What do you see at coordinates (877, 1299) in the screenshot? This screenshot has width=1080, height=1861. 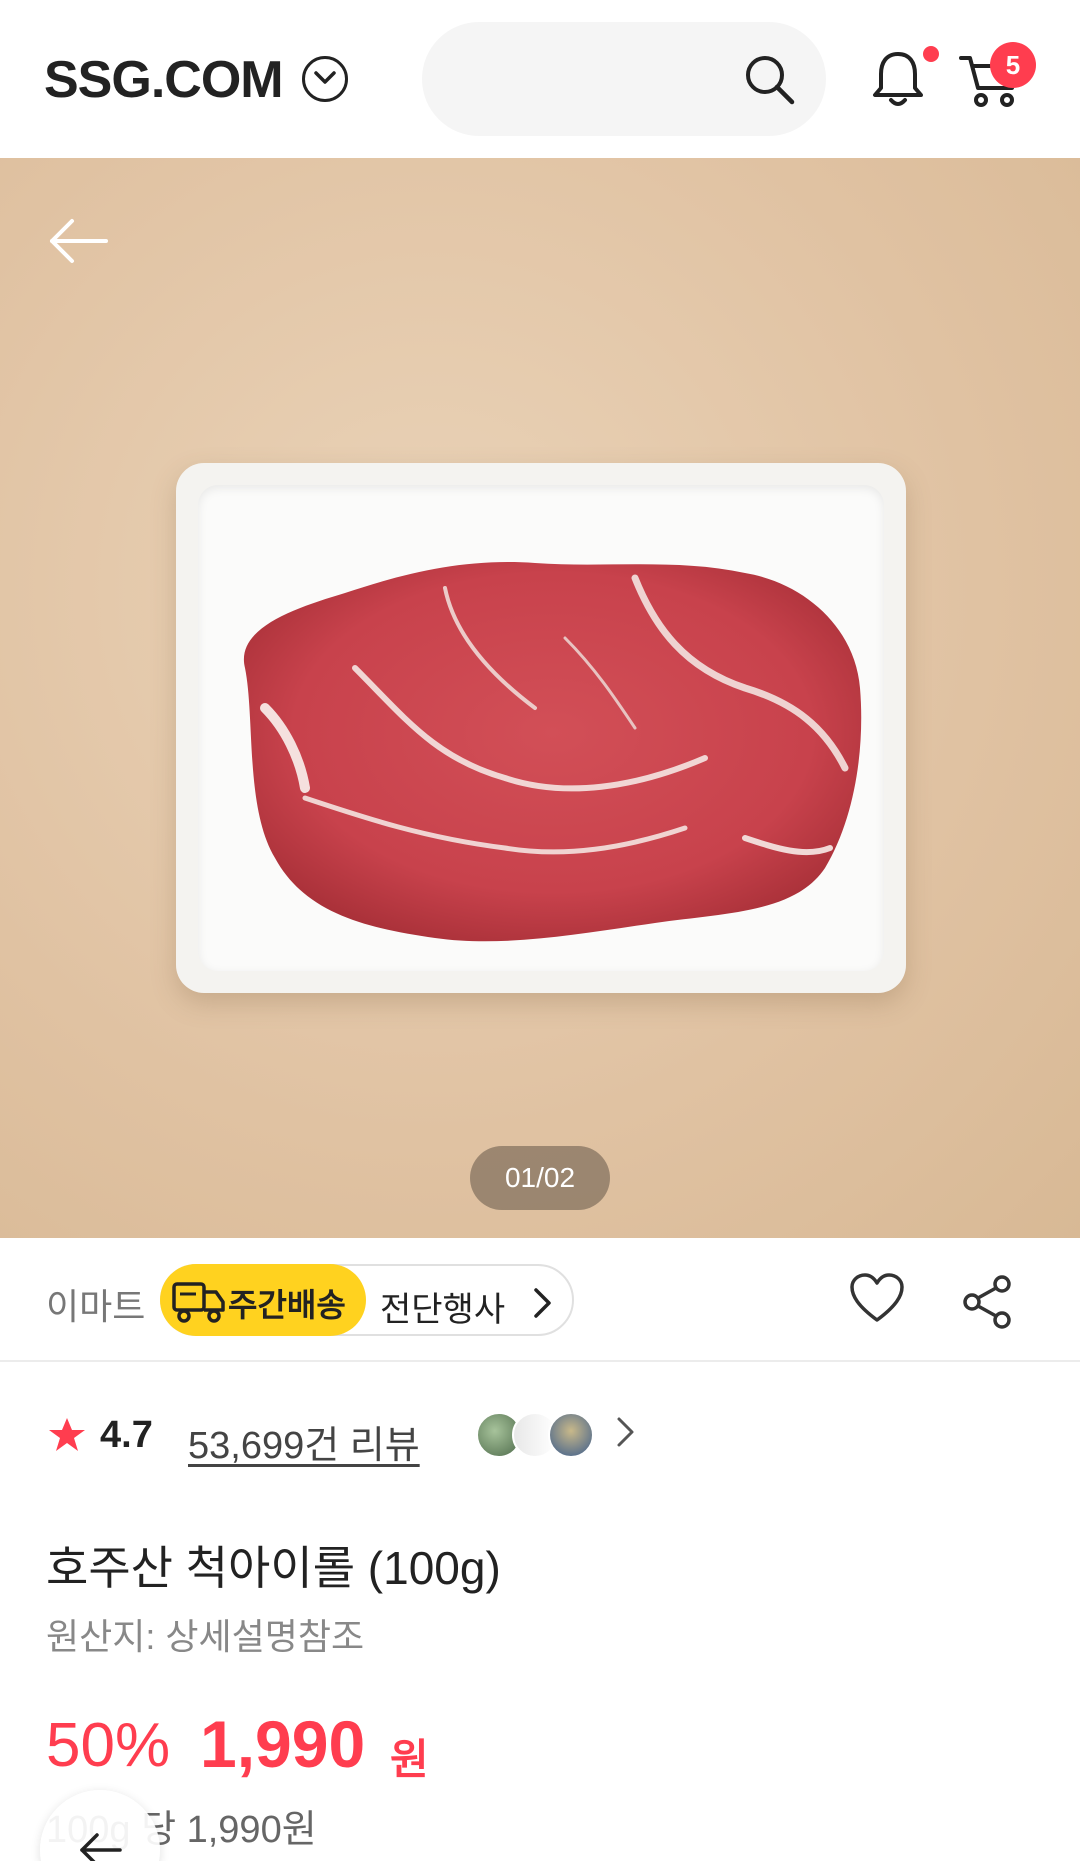 I see `wishlist-heart-icon` at bounding box center [877, 1299].